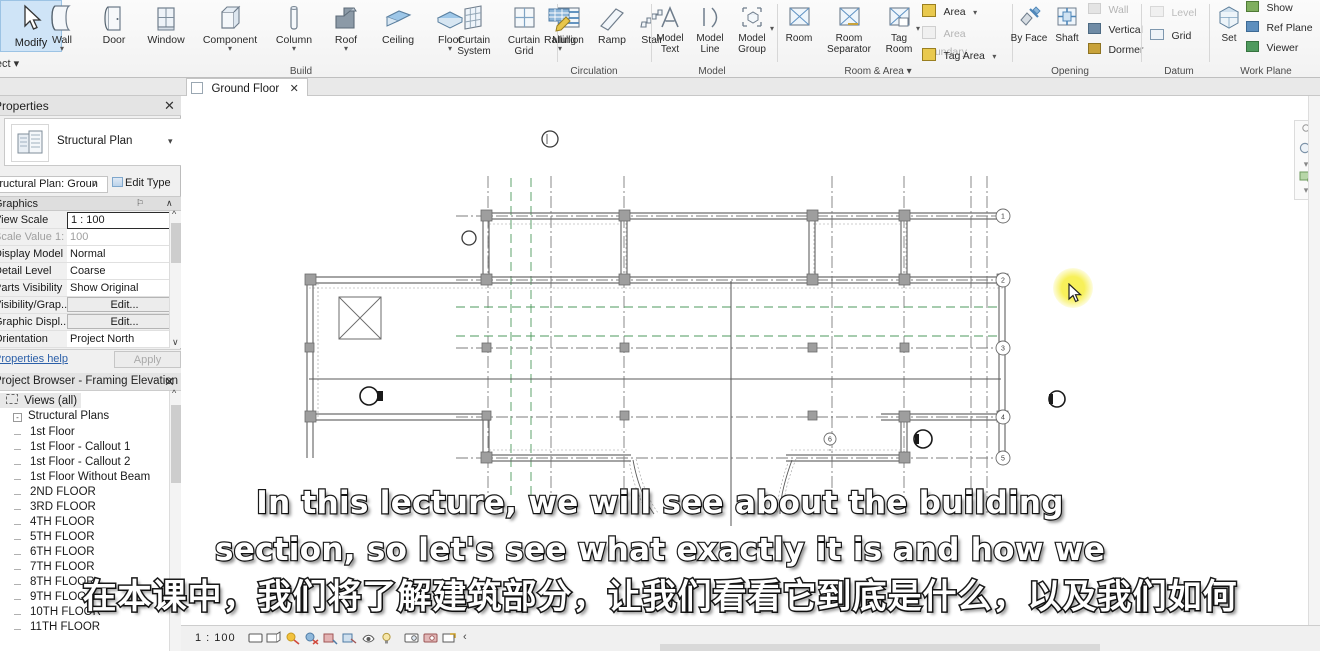 Image resolution: width=1320 pixels, height=651 pixels. Describe the element at coordinates (57, 628) in the screenshot. I see `tree-item-11th-floor: 11TH FLOOR` at that location.